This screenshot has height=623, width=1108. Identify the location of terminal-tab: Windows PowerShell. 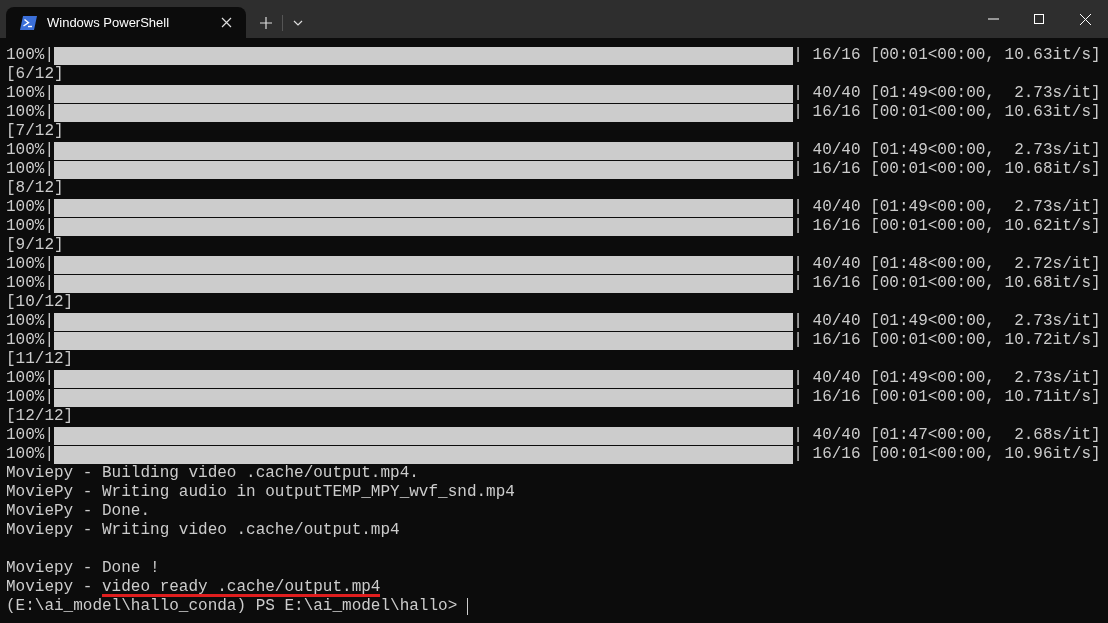
(126, 22).